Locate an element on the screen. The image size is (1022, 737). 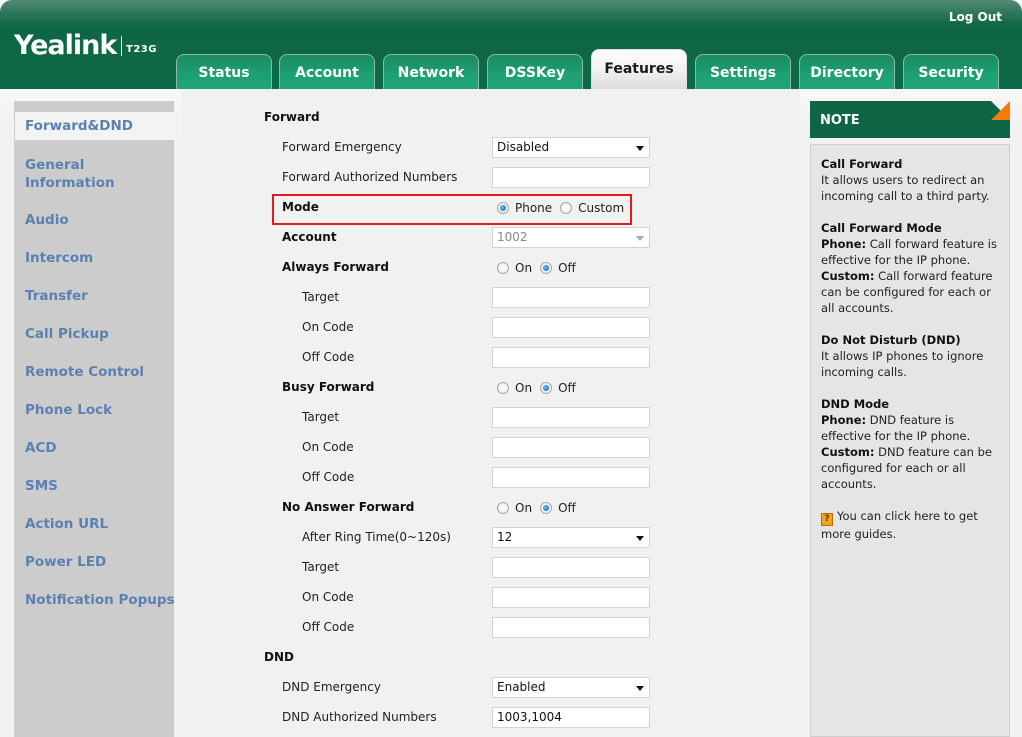
note-title: NOTE is located at coordinates (840, 120).